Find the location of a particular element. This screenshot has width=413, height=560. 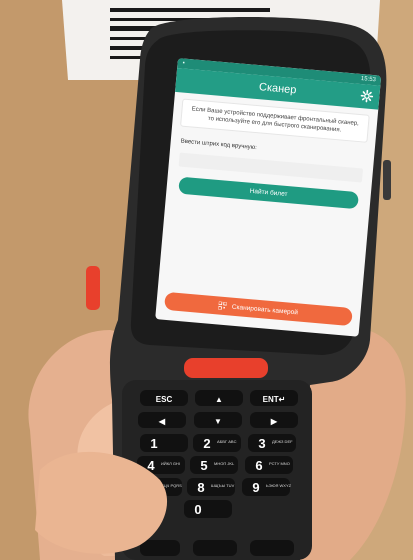

key-2-label: 2 is located at coordinates (206, 443).